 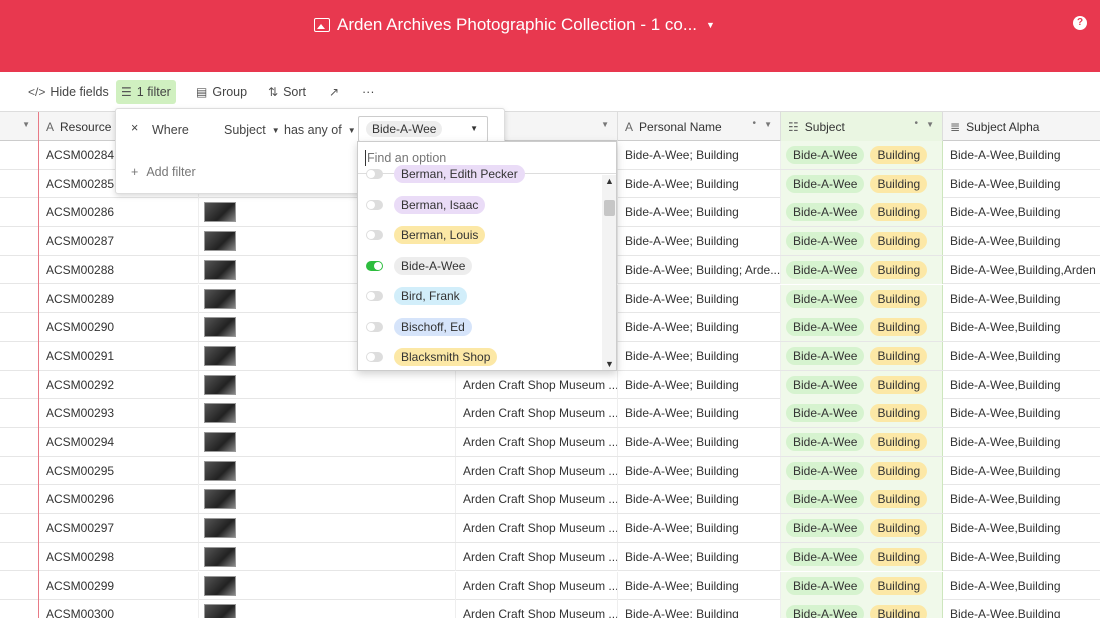 What do you see at coordinates (480, 266) in the screenshot?
I see `option-item: Bide-A-Wee` at bounding box center [480, 266].